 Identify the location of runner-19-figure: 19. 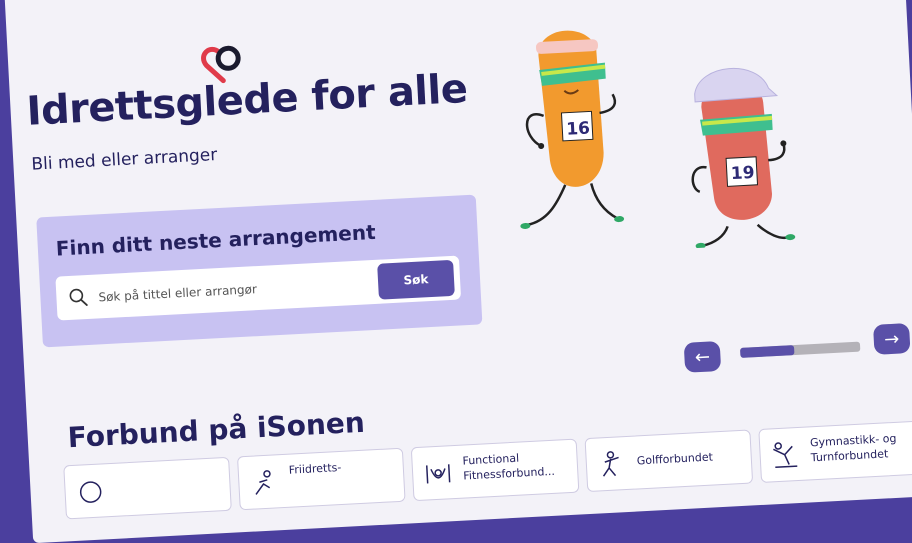
(743, 158).